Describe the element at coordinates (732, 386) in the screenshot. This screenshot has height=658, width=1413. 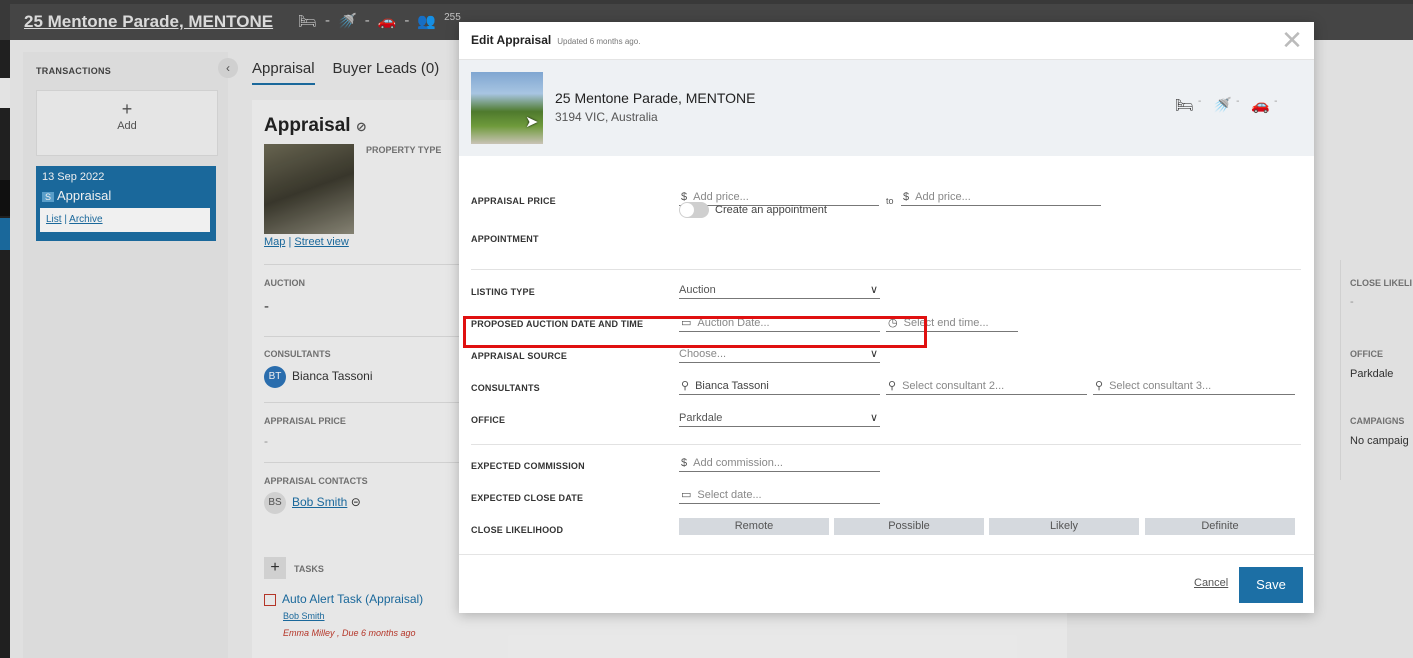
I see `consultant1-value: Bianca Tassoni` at that location.